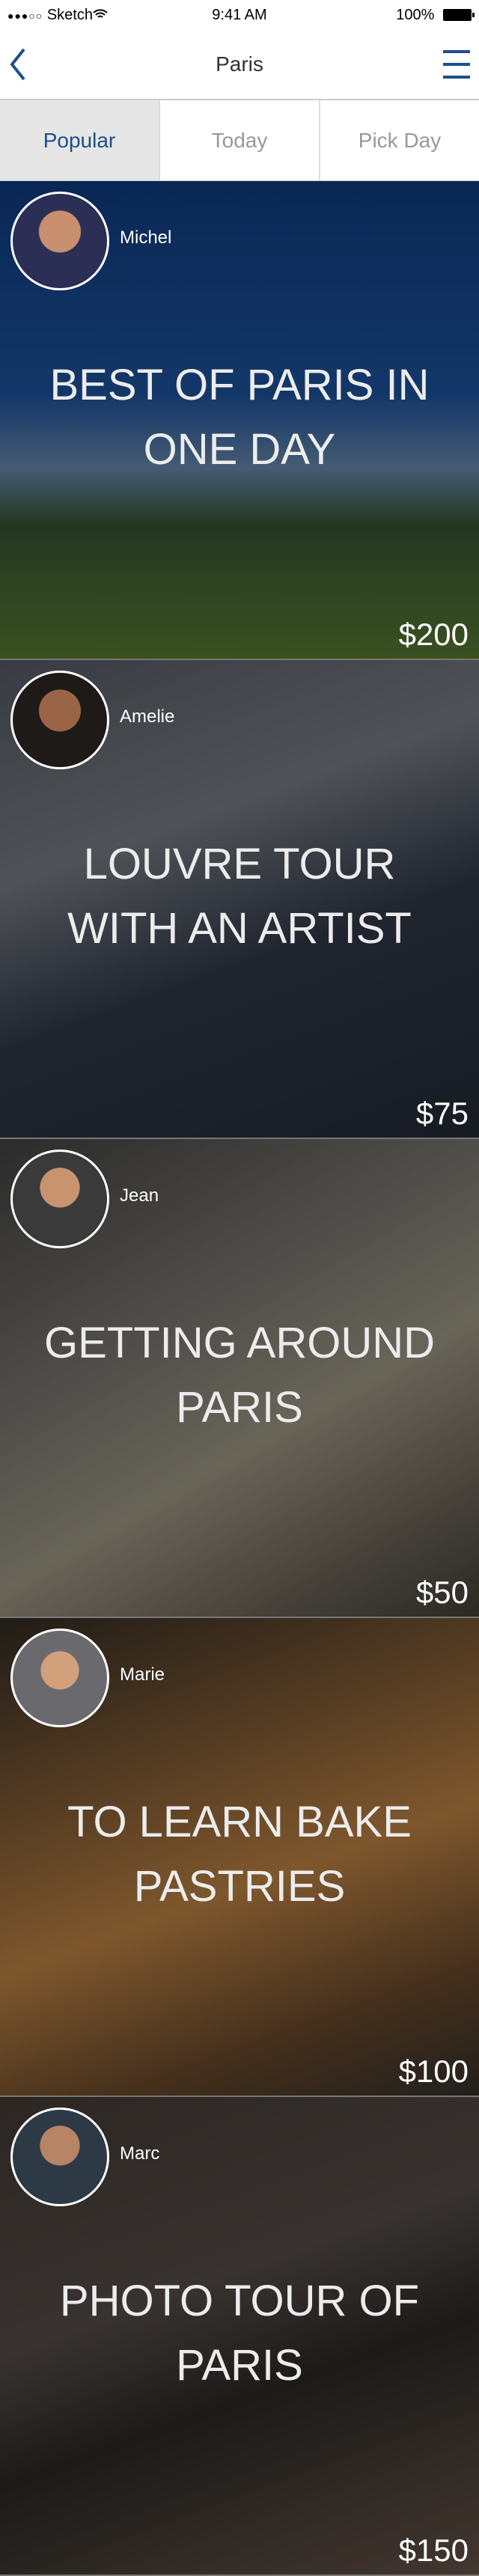  What do you see at coordinates (456, 64) in the screenshot?
I see `menu-button` at bounding box center [456, 64].